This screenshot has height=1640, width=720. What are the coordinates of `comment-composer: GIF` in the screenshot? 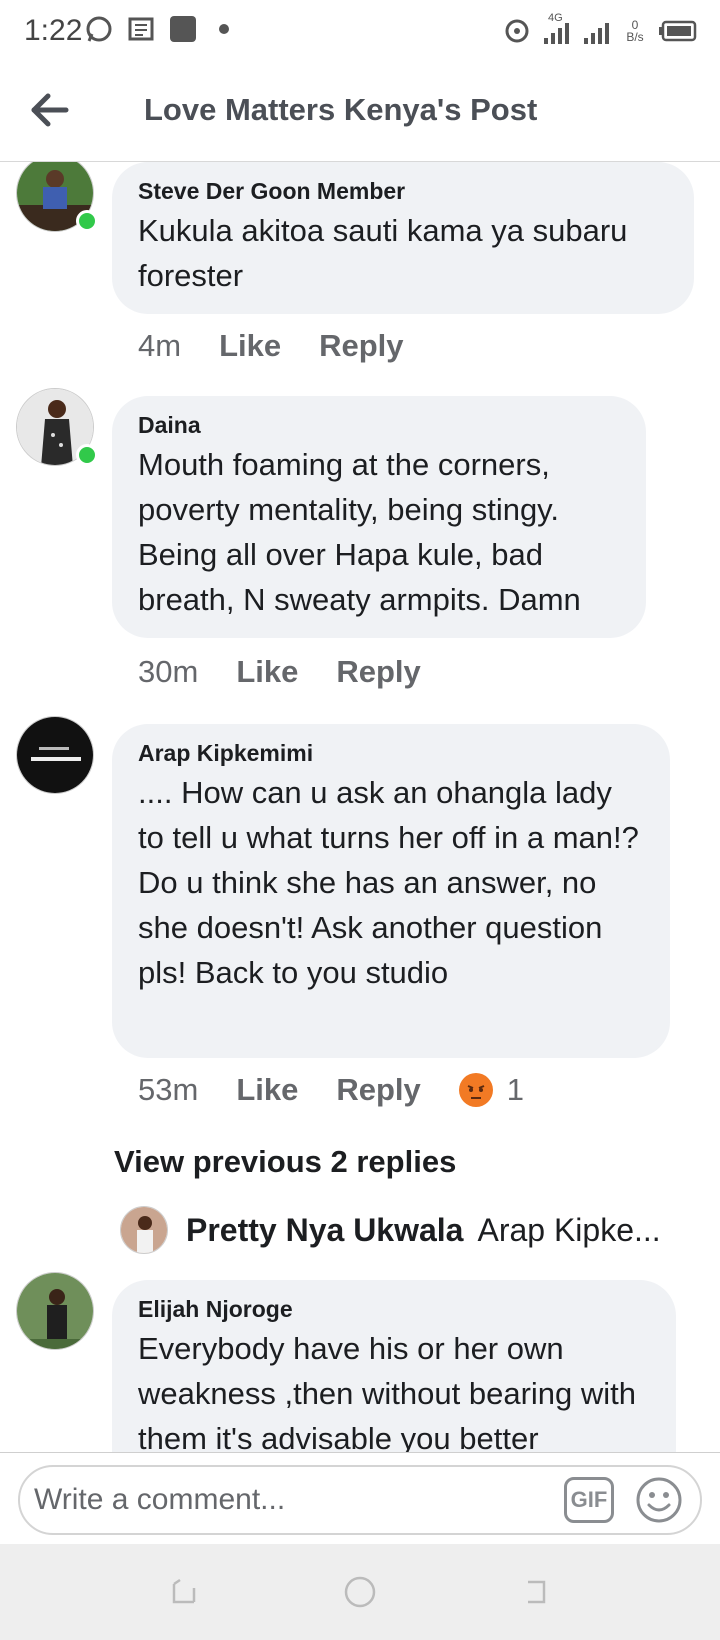 It's located at (360, 1498).